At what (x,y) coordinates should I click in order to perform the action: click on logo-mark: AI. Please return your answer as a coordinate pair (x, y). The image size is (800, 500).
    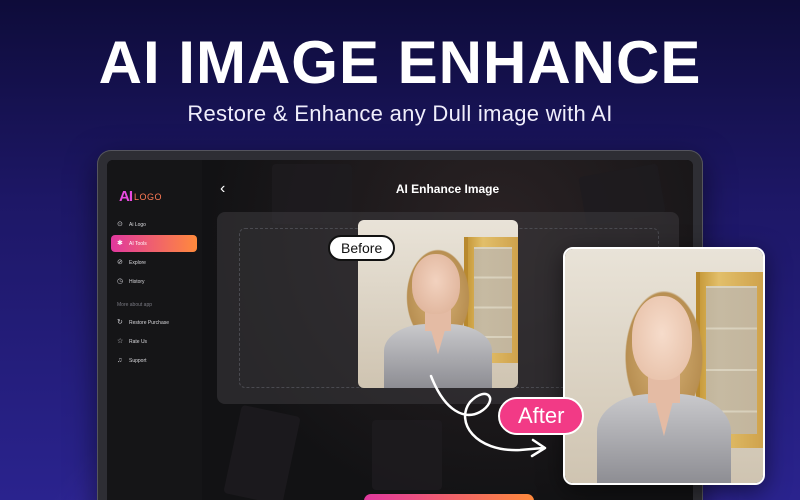
    Looking at the image, I should click on (126, 196).